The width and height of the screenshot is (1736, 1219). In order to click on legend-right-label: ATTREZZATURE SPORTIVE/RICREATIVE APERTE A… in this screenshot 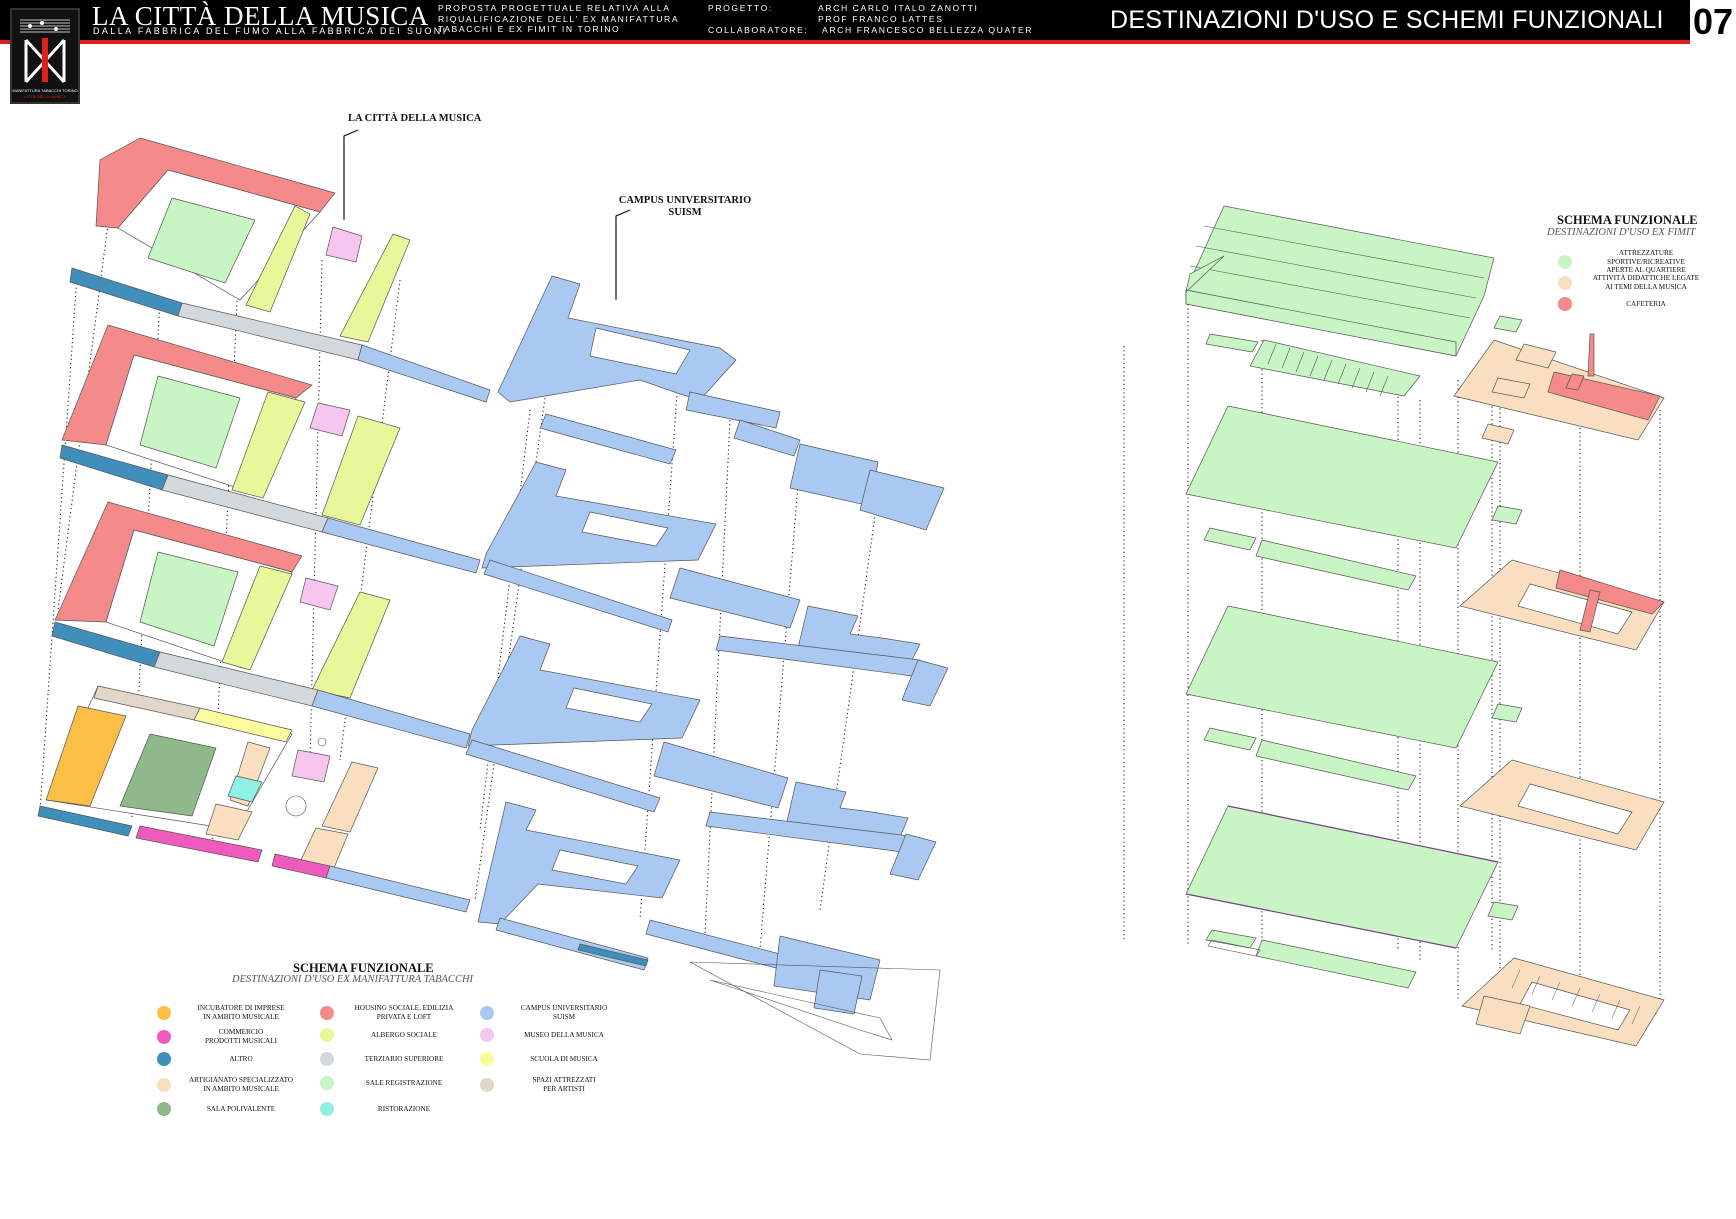, I will do `click(1646, 261)`.